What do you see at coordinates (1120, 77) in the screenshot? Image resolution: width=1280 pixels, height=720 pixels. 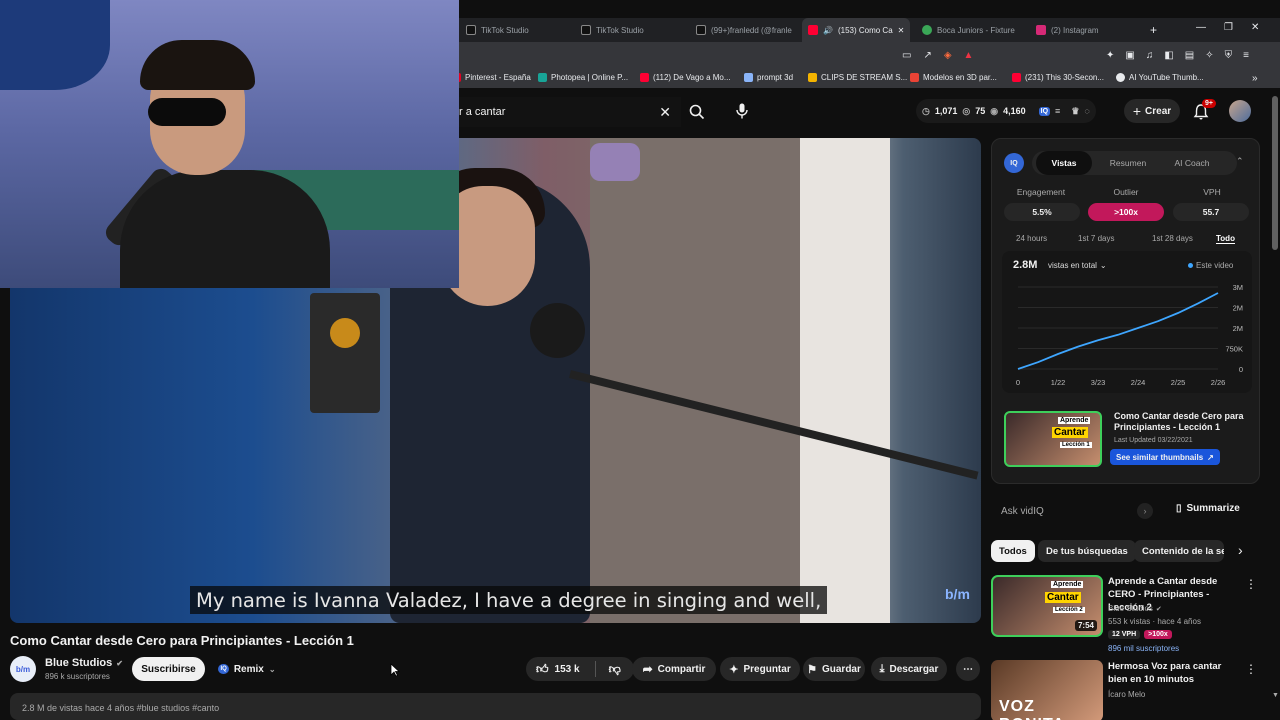 I see `ai-icon` at bounding box center [1120, 77].